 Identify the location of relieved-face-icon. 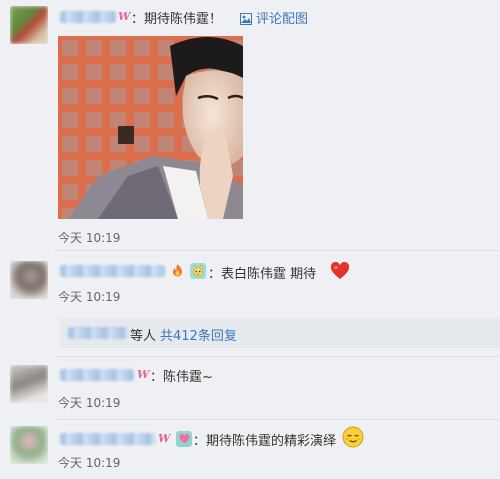
(353, 437).